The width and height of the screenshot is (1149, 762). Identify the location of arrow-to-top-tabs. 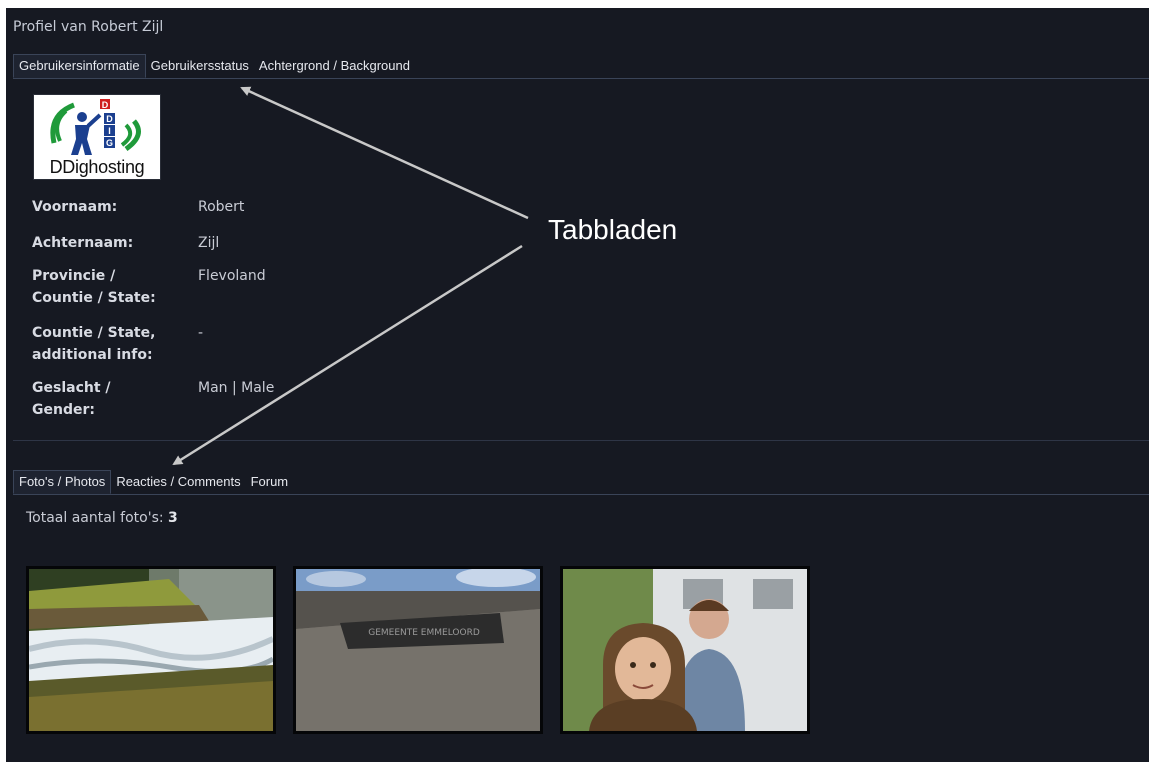
(384, 153).